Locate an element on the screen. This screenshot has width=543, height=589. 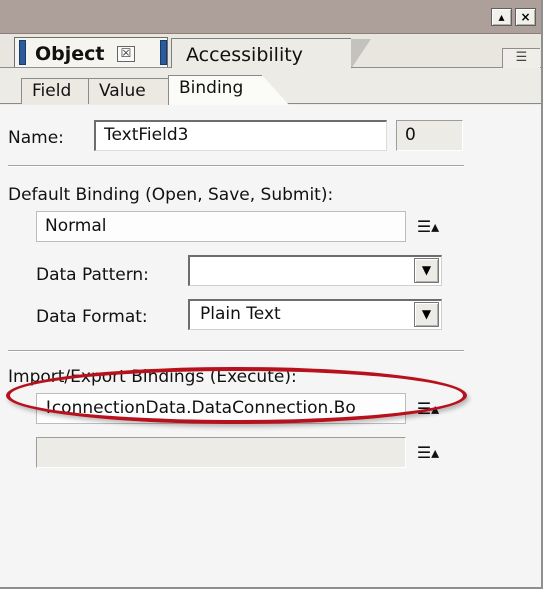
data-format-select: Plain Text ▼ is located at coordinates (315, 314).